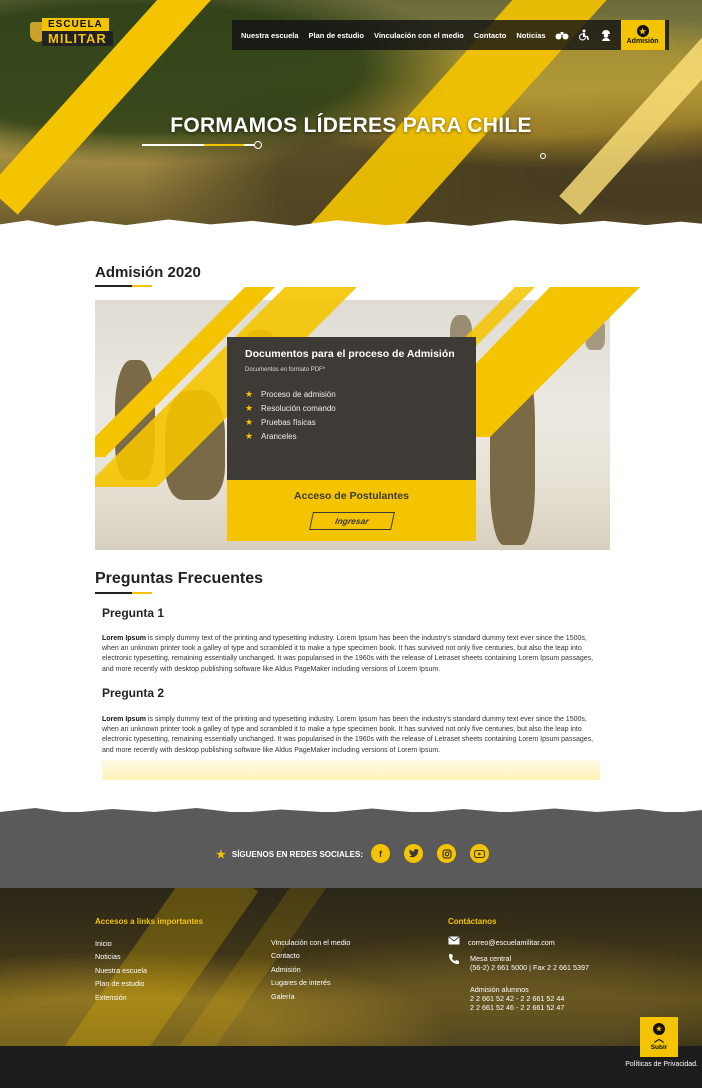 The height and width of the screenshot is (1088, 702). I want to click on documents-card-title: Documentos para el proceso de Admisión, so click(350, 354).